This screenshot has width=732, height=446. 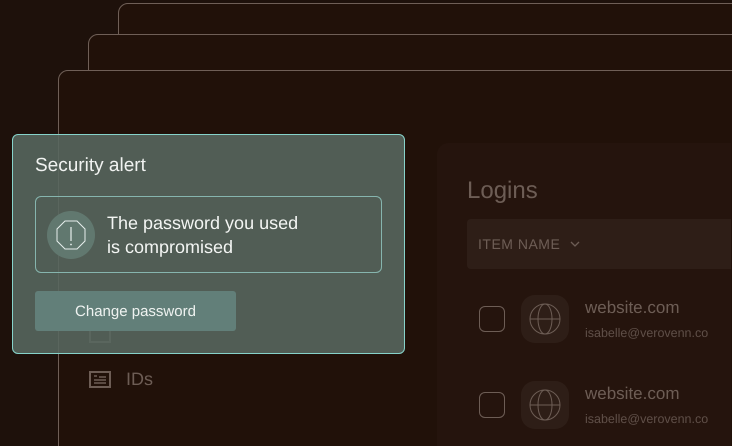 What do you see at coordinates (203, 235) in the screenshot?
I see `alert-message: The password you used is compromised` at bounding box center [203, 235].